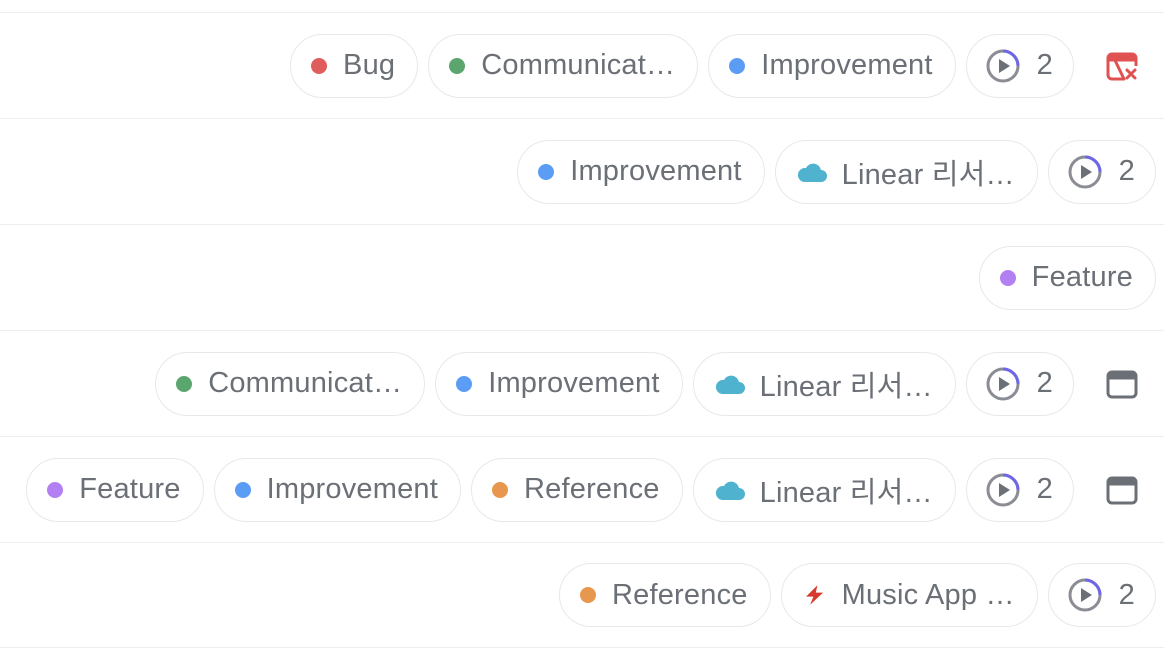 The width and height of the screenshot is (1164, 660). I want to click on calendar-overdue-icon, so click(1122, 66).